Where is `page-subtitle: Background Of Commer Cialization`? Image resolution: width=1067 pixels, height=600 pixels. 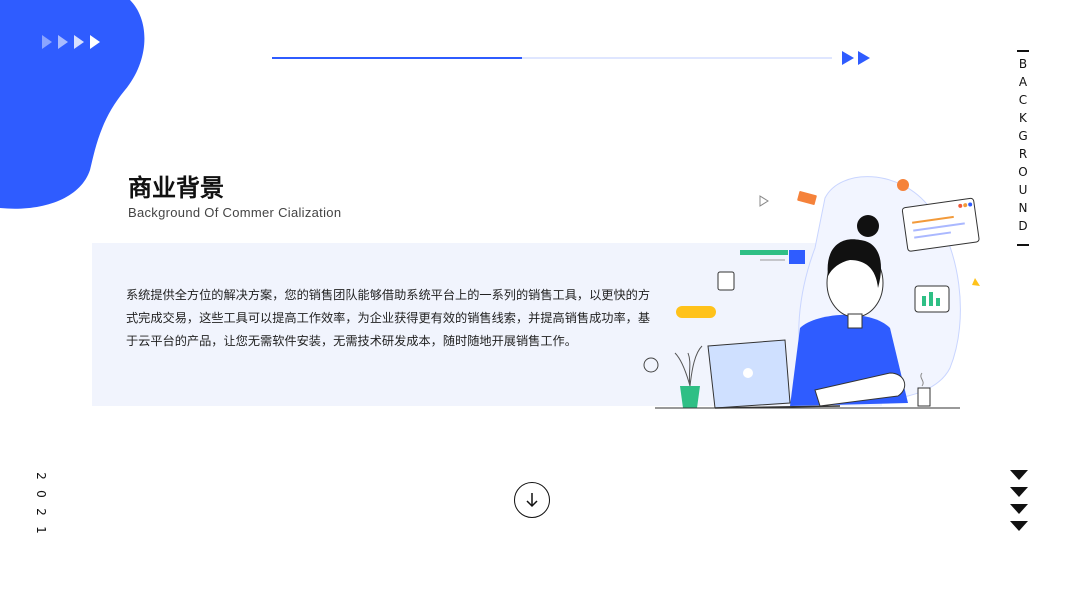 page-subtitle: Background Of Commer Cialization is located at coordinates (235, 212).